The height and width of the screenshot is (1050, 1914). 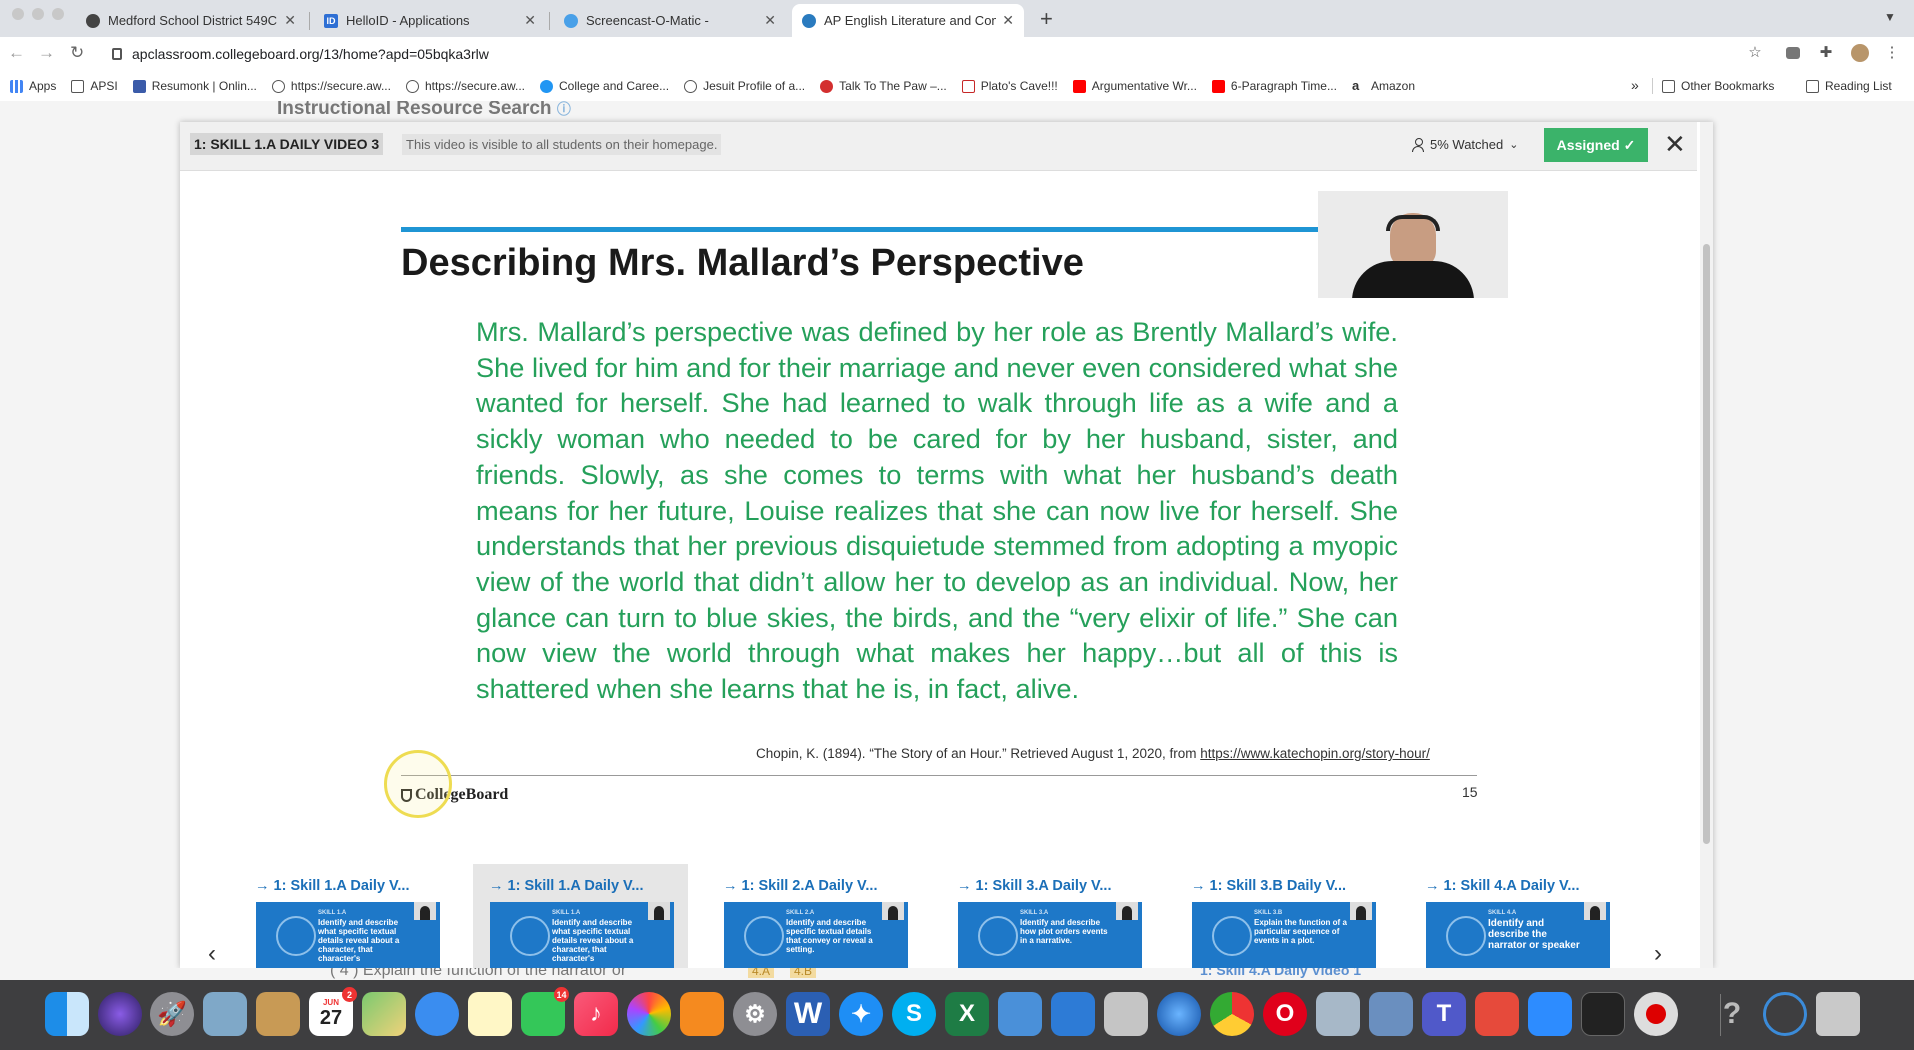 What do you see at coordinates (545, 1011) in the screenshot?
I see `facetime-icon: 14` at bounding box center [545, 1011].